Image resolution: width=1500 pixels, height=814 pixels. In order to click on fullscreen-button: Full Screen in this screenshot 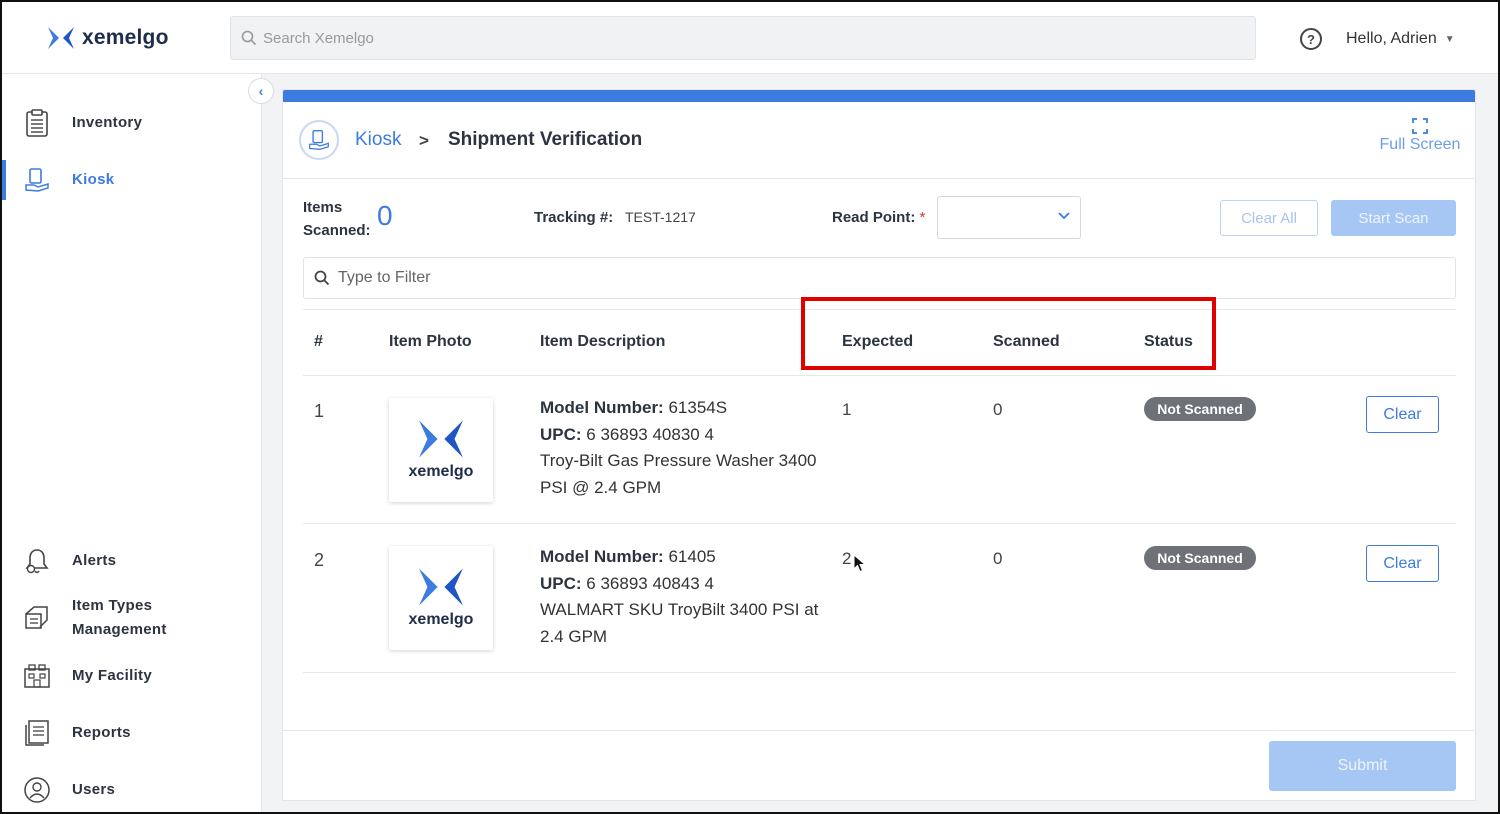, I will do `click(1420, 136)`.